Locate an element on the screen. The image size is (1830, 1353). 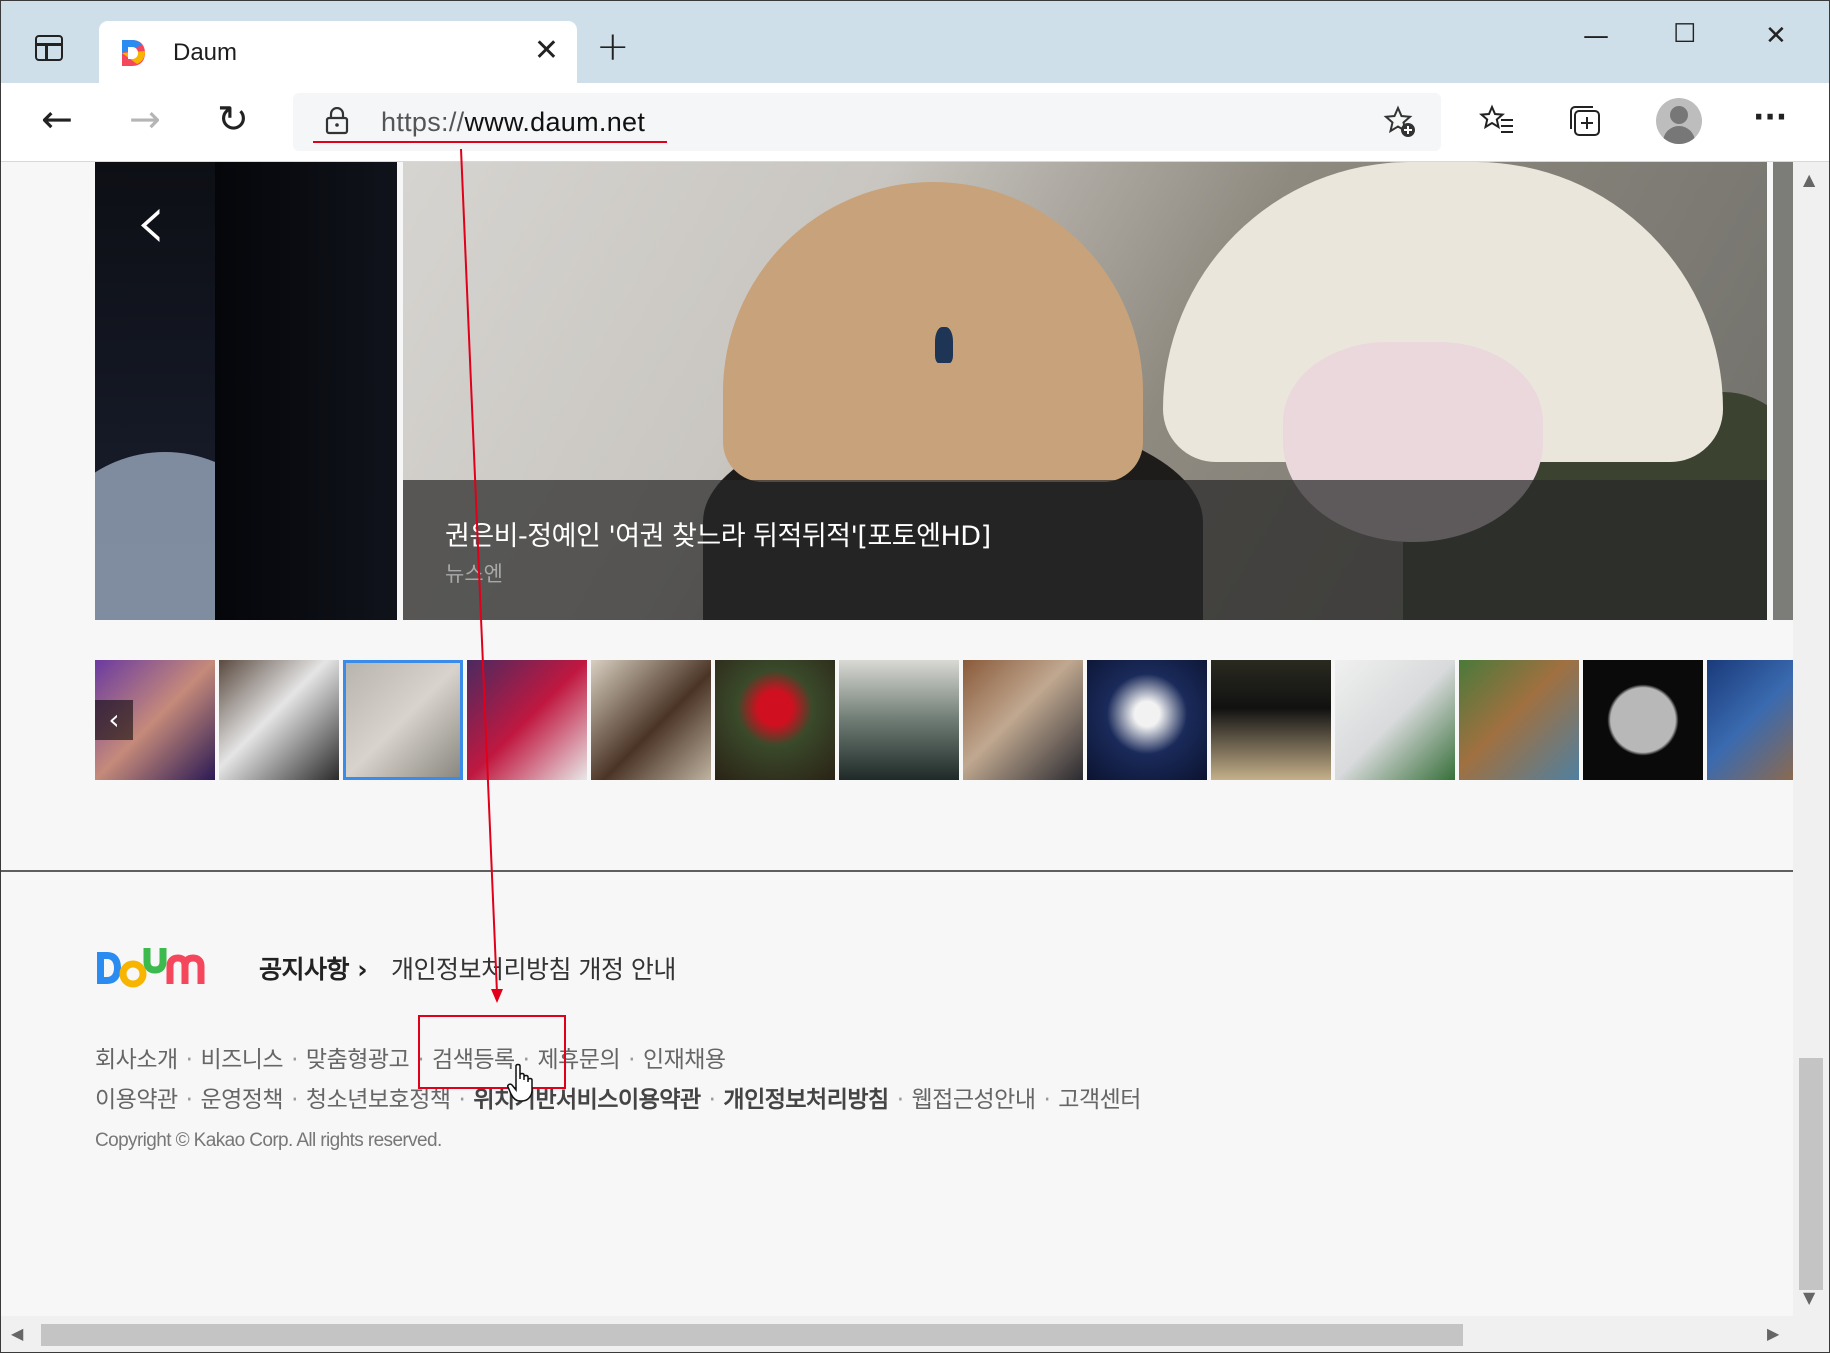
horizontal-scrollbar: ◀ ▶ is located at coordinates (897, 1334).